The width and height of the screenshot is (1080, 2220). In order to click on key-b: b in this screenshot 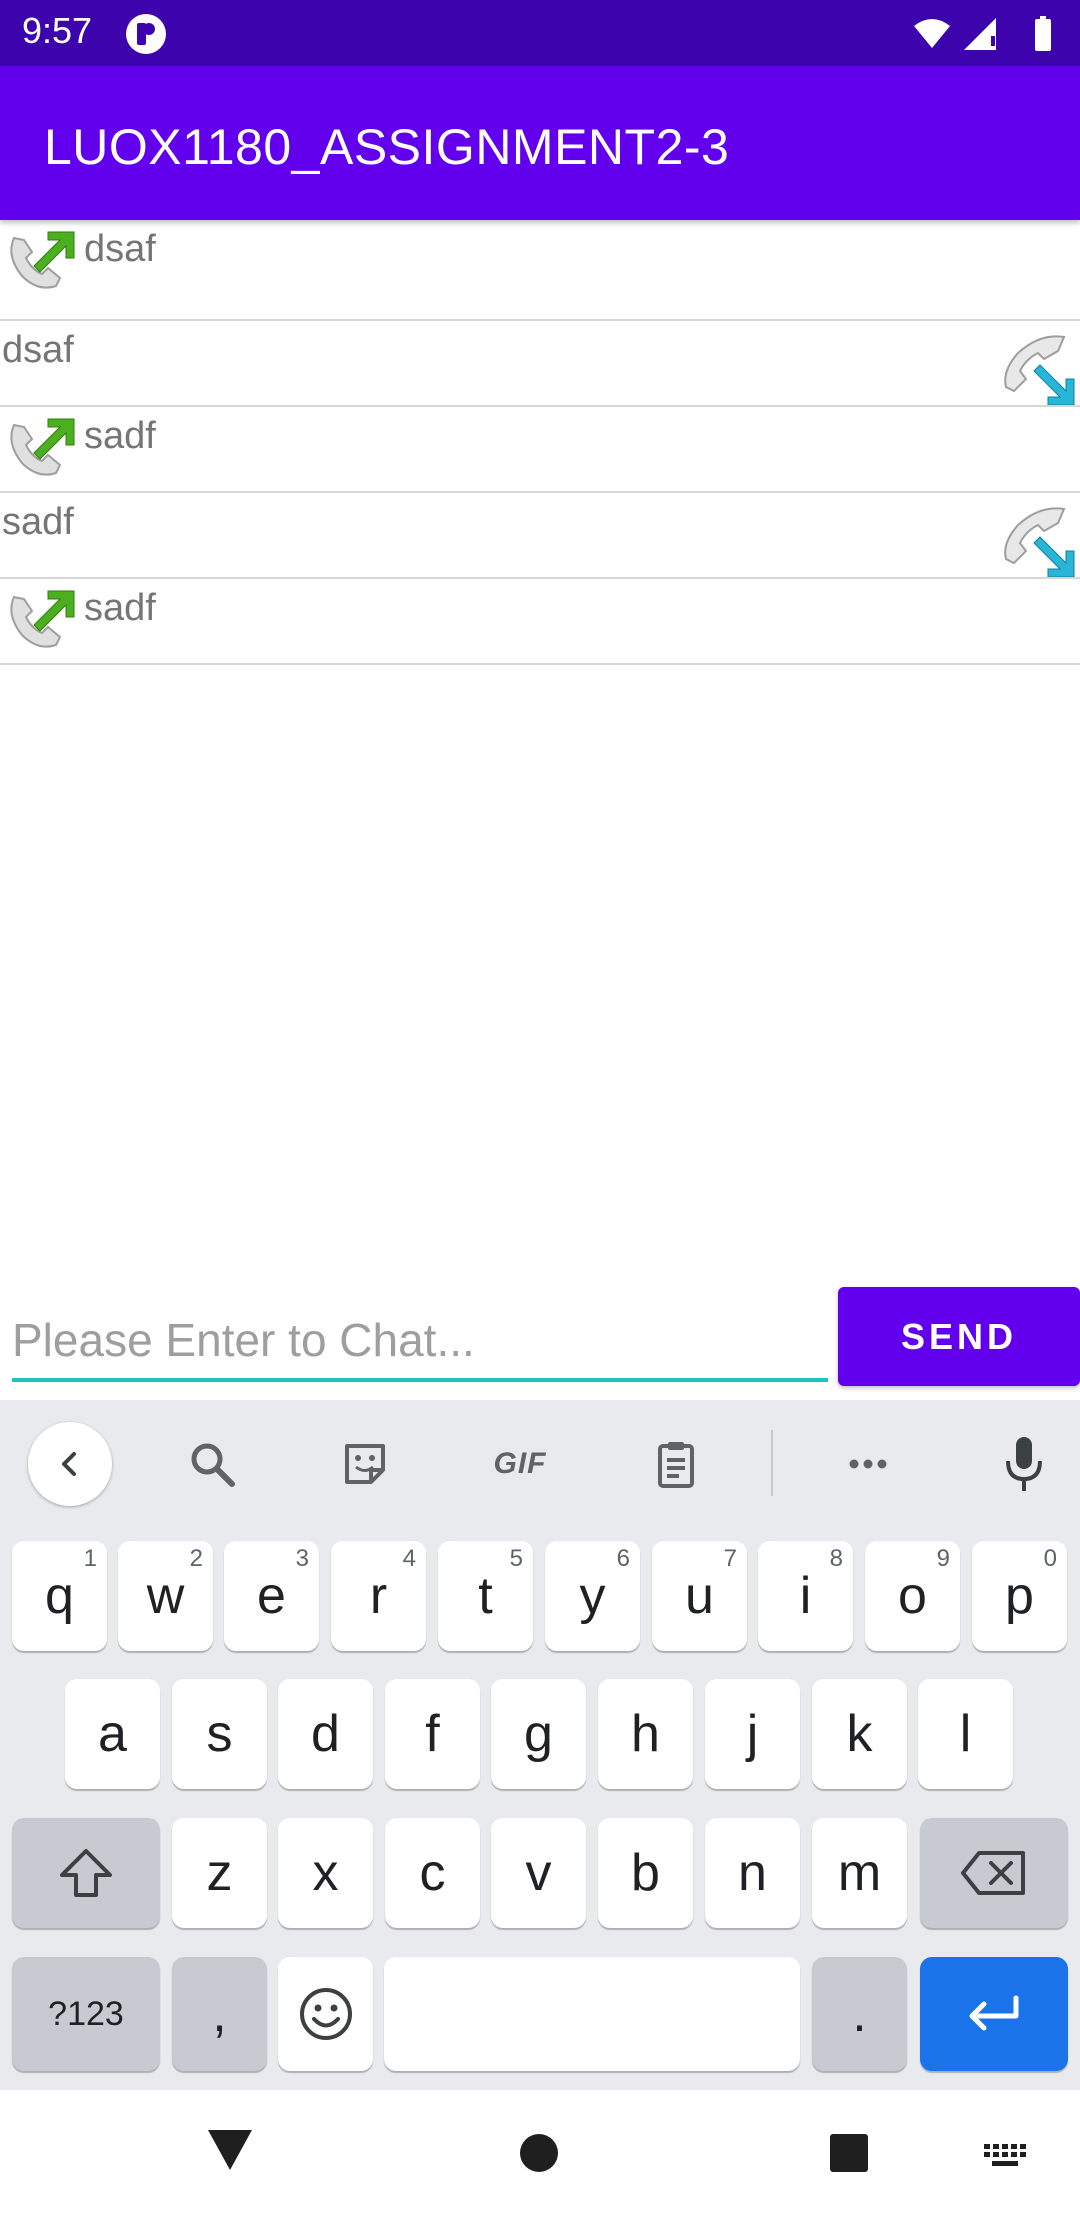, I will do `click(645, 1873)`.